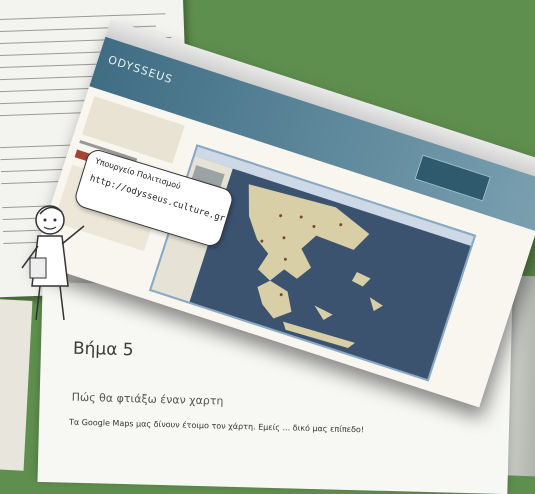 This screenshot has height=494, width=535. I want to click on site-logo: ODYSSEUS, so click(140, 70).